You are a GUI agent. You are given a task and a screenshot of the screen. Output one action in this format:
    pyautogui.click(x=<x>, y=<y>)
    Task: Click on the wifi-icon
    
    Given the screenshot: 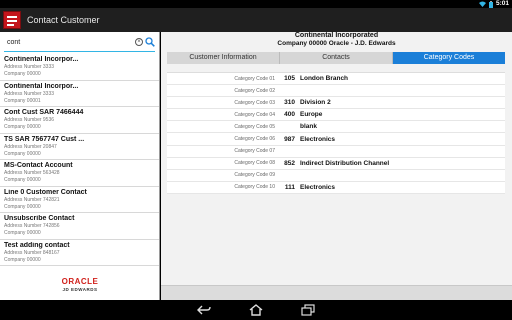 What is the action you would take?
    pyautogui.click(x=482, y=4)
    